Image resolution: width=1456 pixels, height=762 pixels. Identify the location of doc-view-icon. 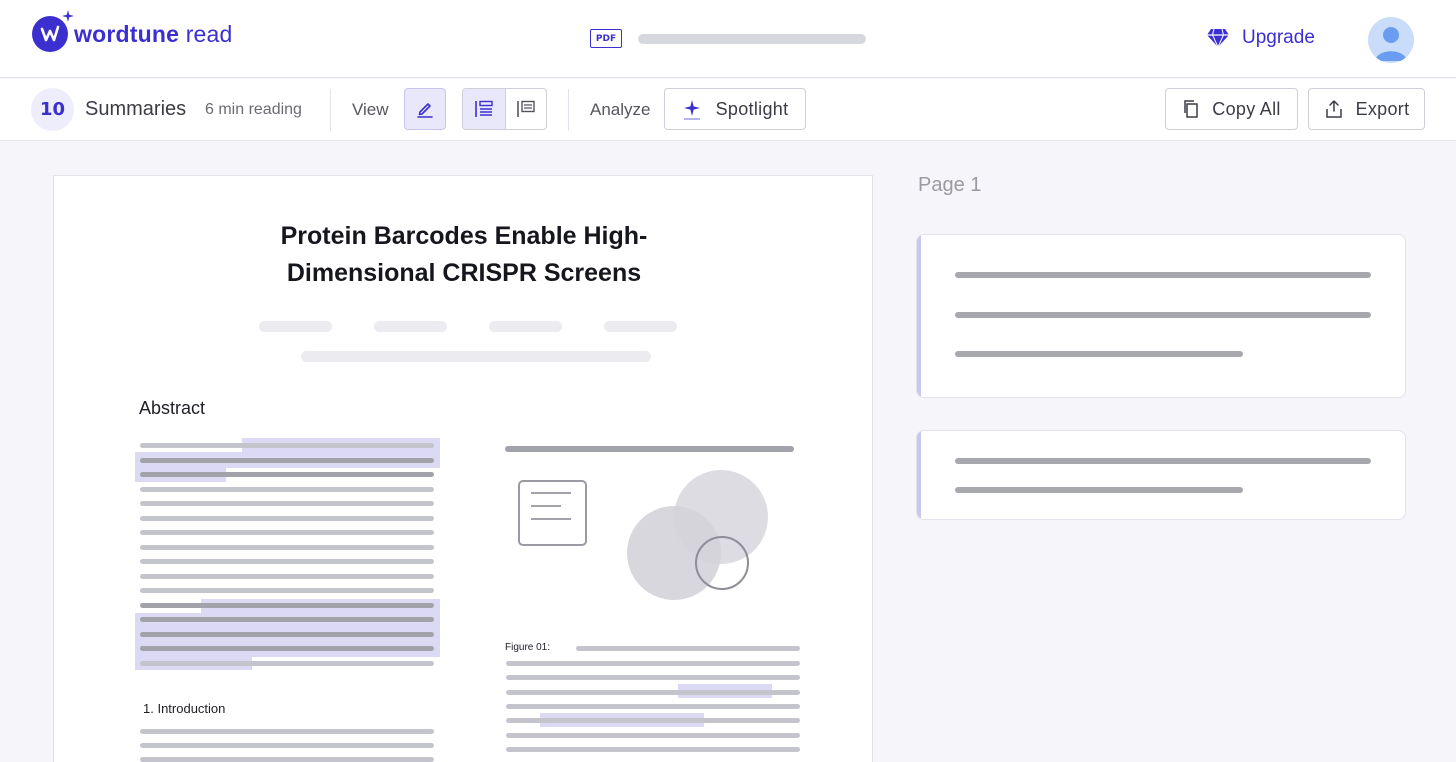
(525, 108).